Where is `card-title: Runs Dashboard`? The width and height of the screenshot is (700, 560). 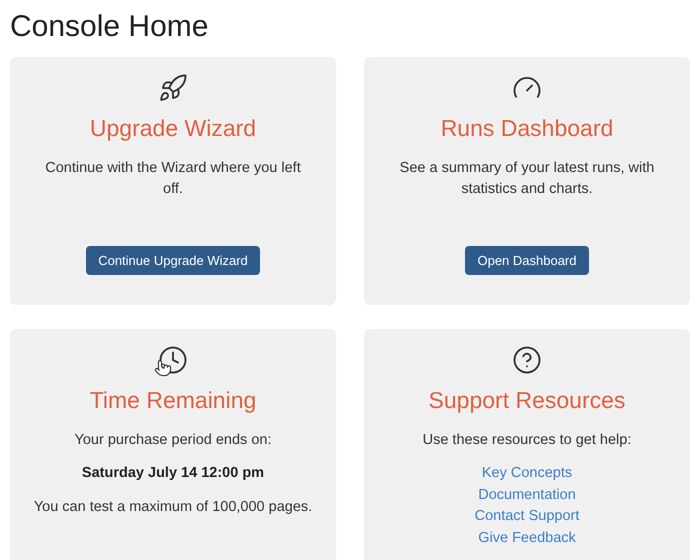
card-title: Runs Dashboard is located at coordinates (527, 128).